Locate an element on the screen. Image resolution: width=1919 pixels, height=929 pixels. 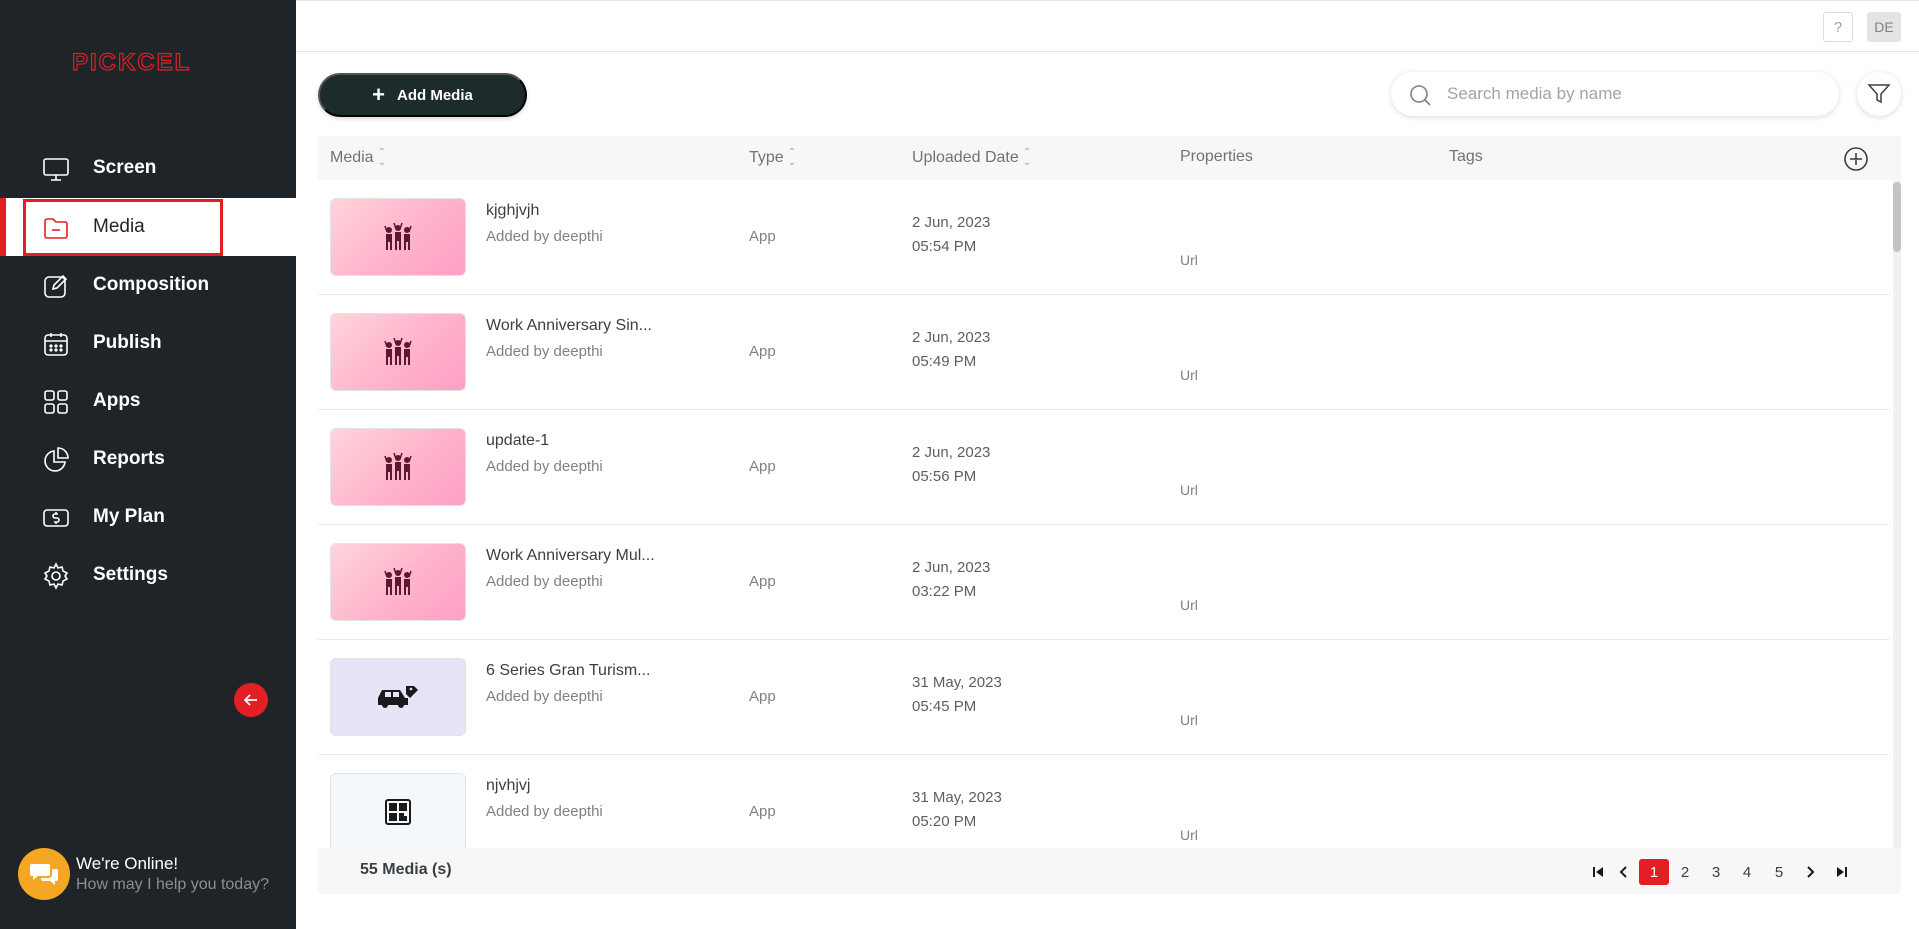
column-label: Media is located at coordinates (352, 157).